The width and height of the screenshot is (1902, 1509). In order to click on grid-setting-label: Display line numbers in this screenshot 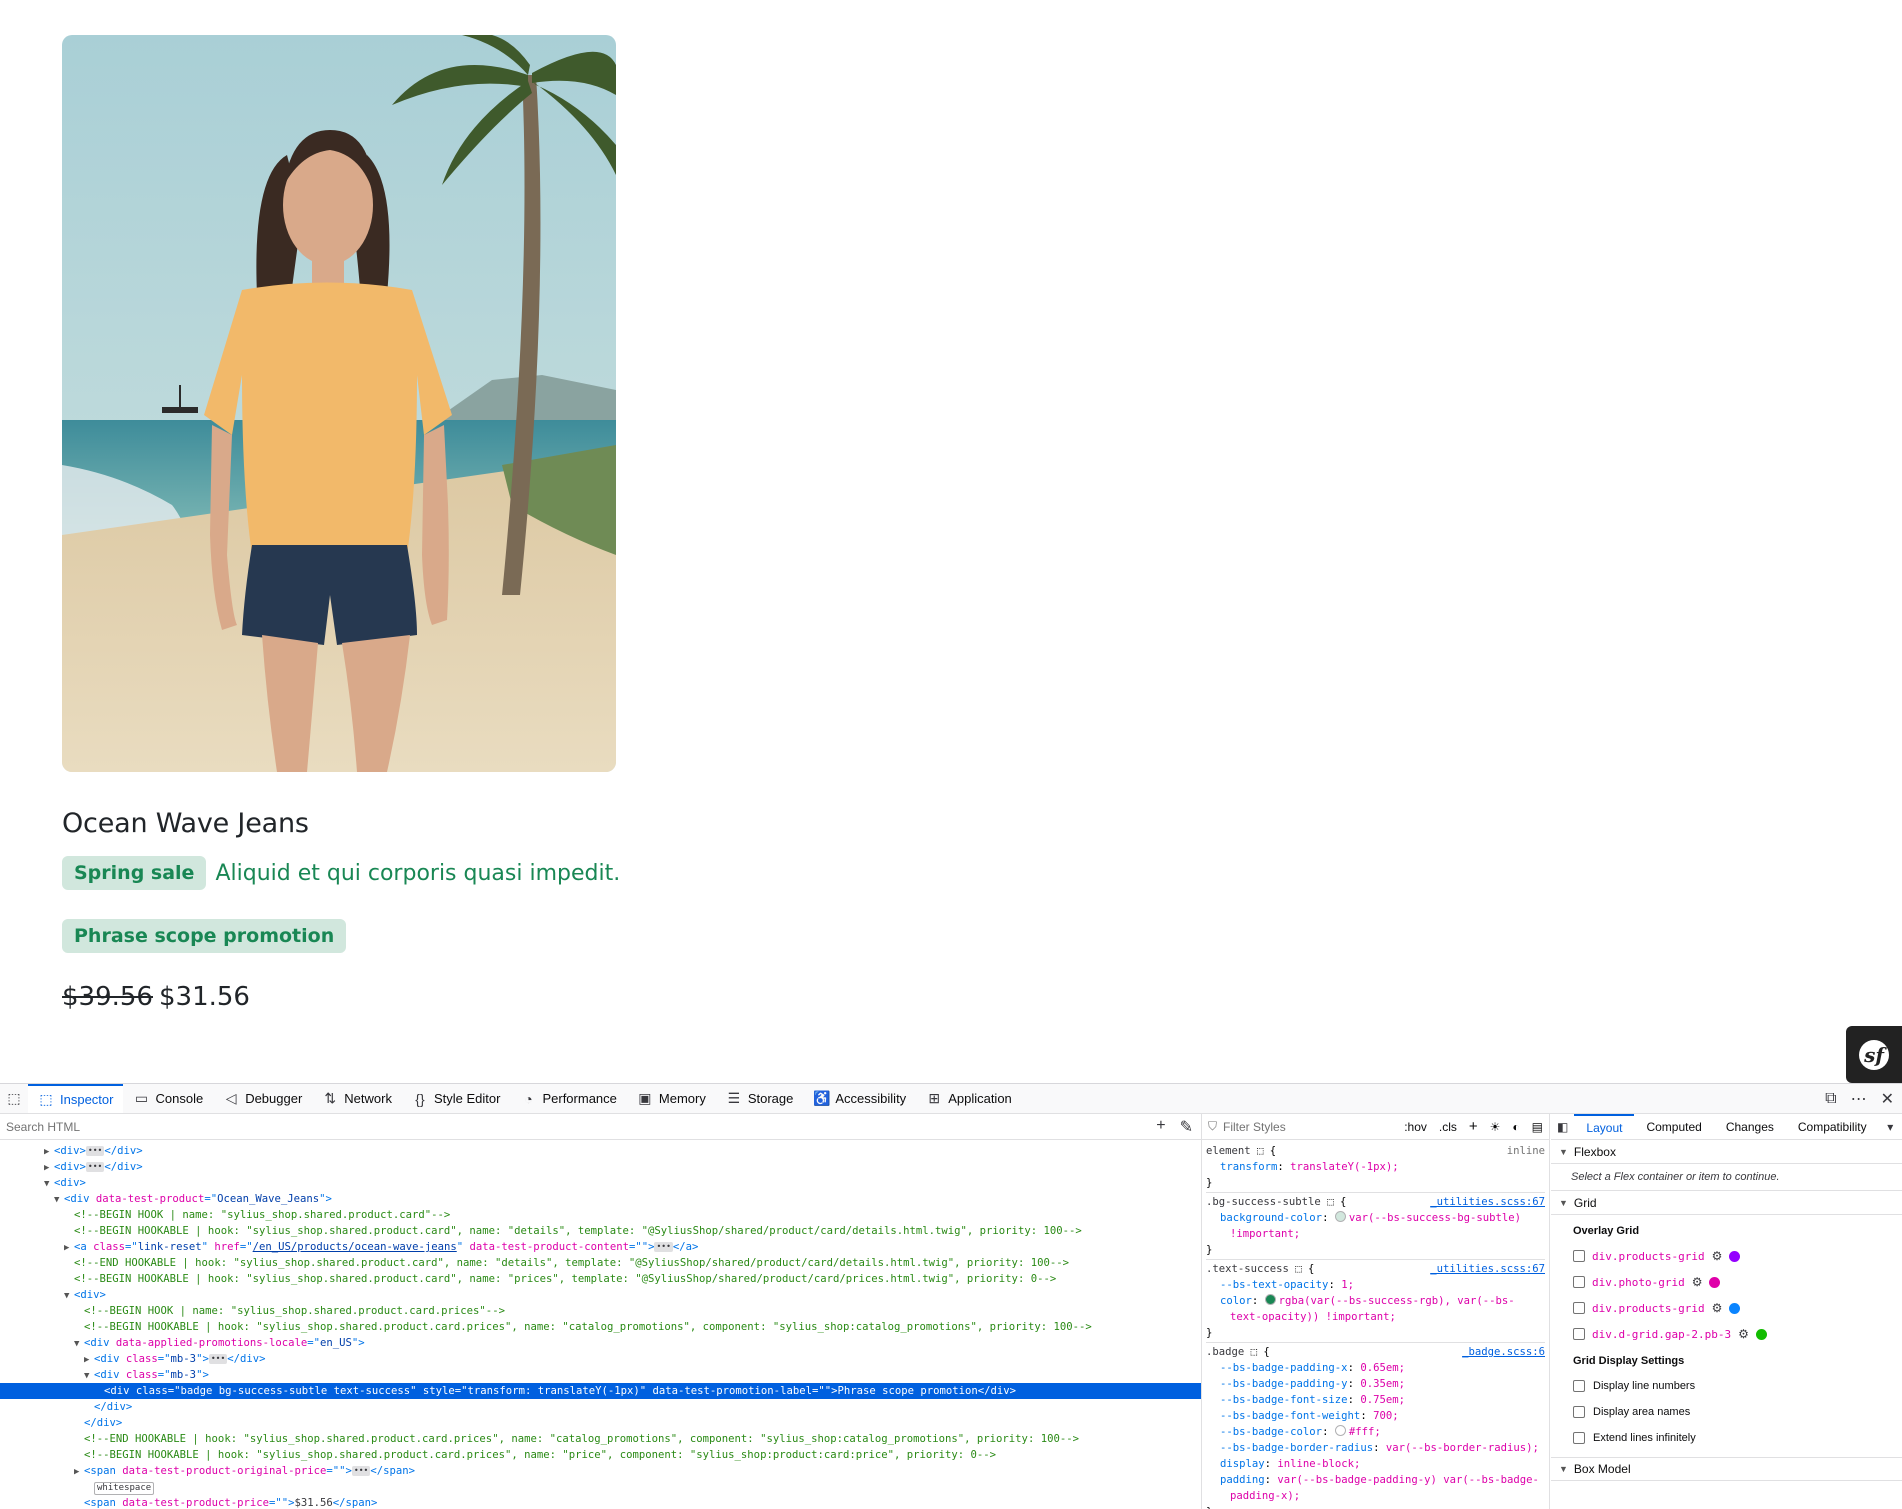, I will do `click(1644, 1386)`.